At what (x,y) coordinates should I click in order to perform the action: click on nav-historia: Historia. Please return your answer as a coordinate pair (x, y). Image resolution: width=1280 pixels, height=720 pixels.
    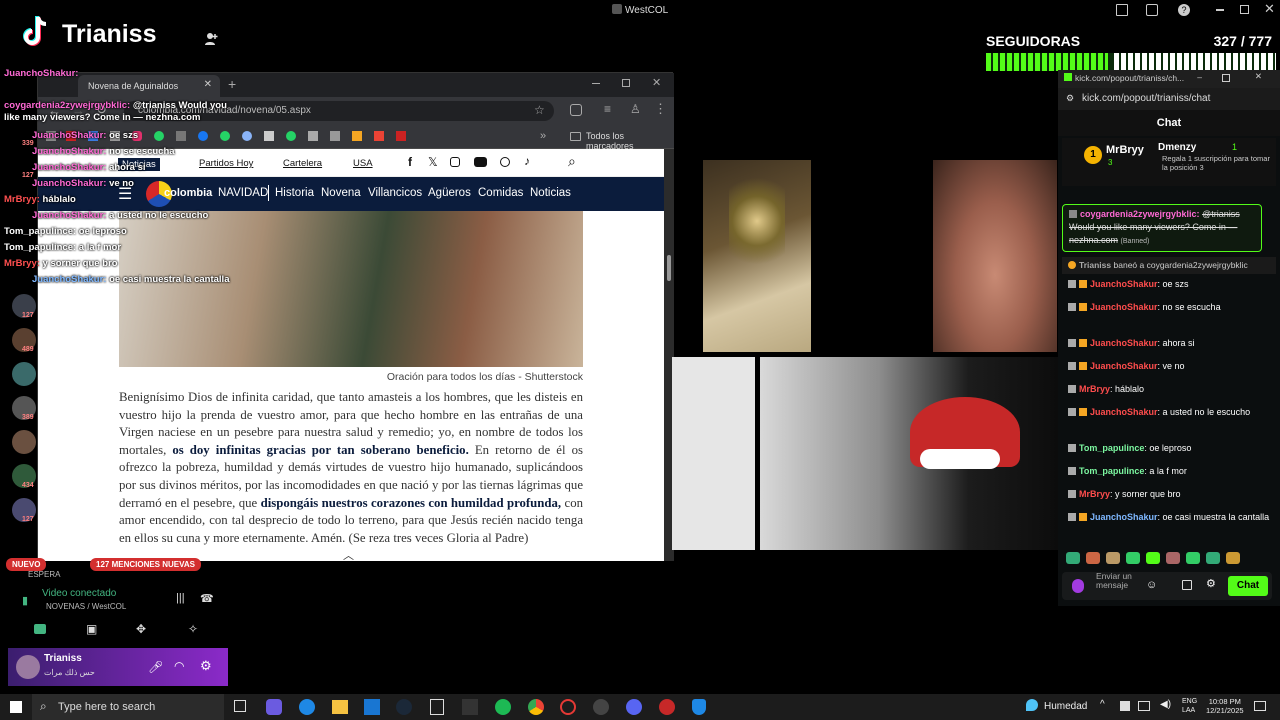
    Looking at the image, I should click on (294, 193).